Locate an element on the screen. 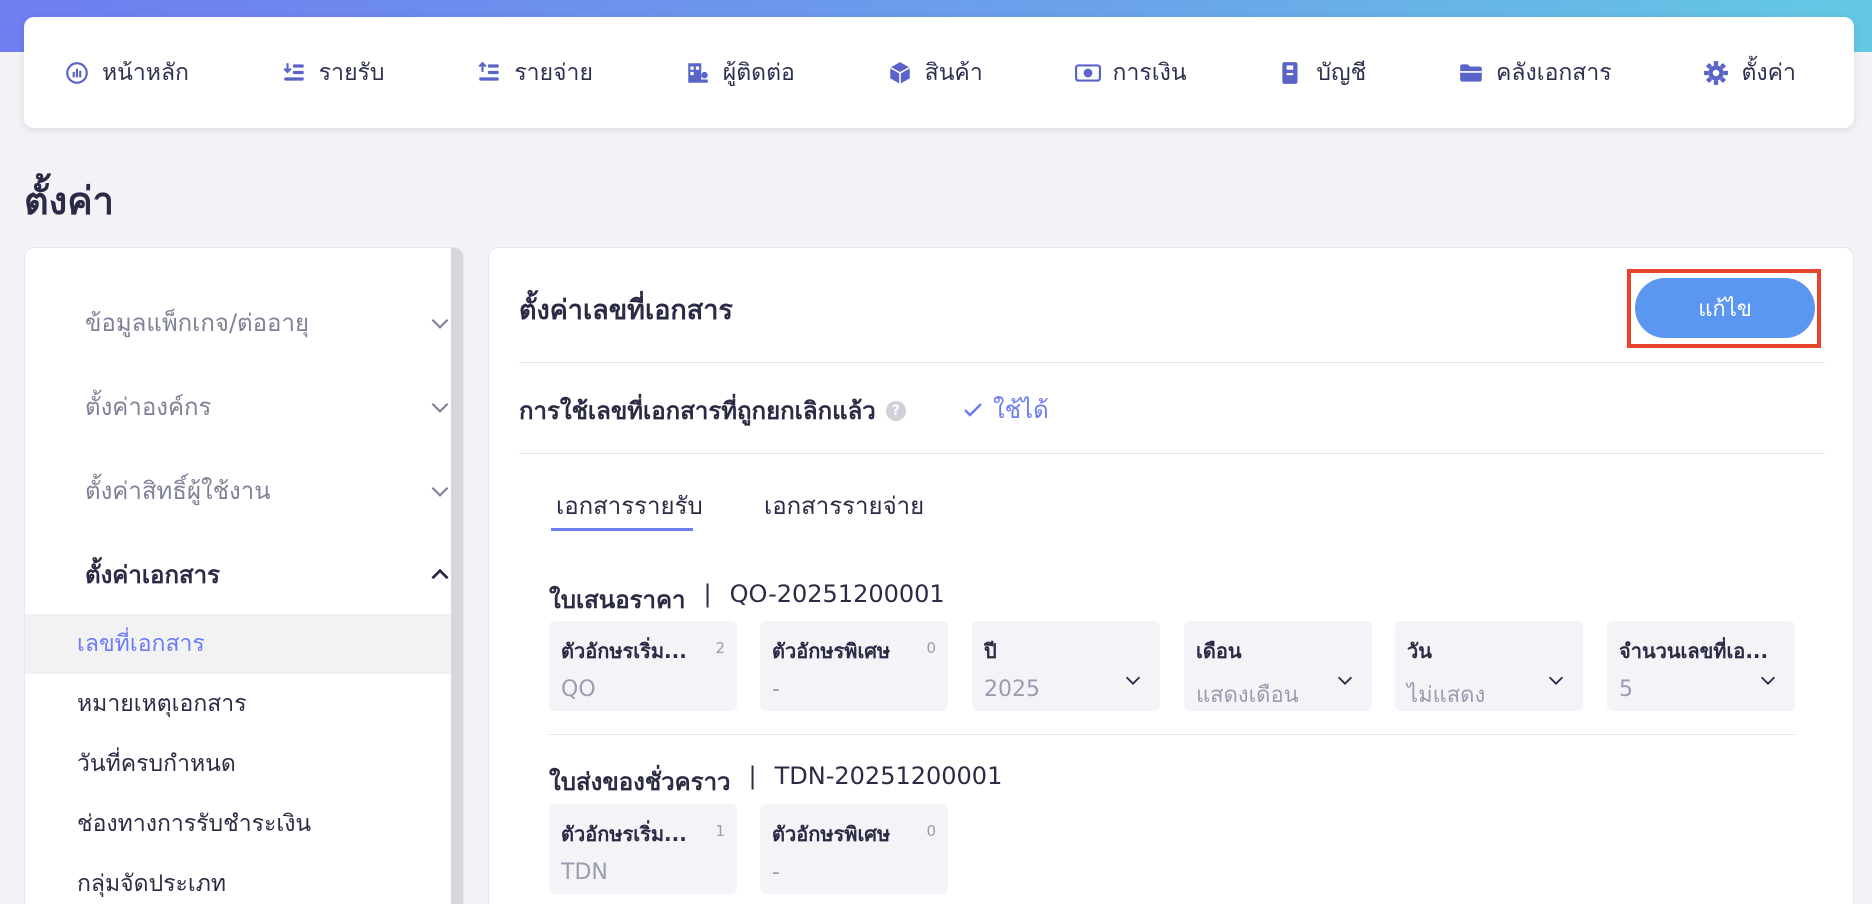 Image resolution: width=1872 pixels, height=904 pixels. nav-item-products: สินค้า is located at coordinates (935, 73).